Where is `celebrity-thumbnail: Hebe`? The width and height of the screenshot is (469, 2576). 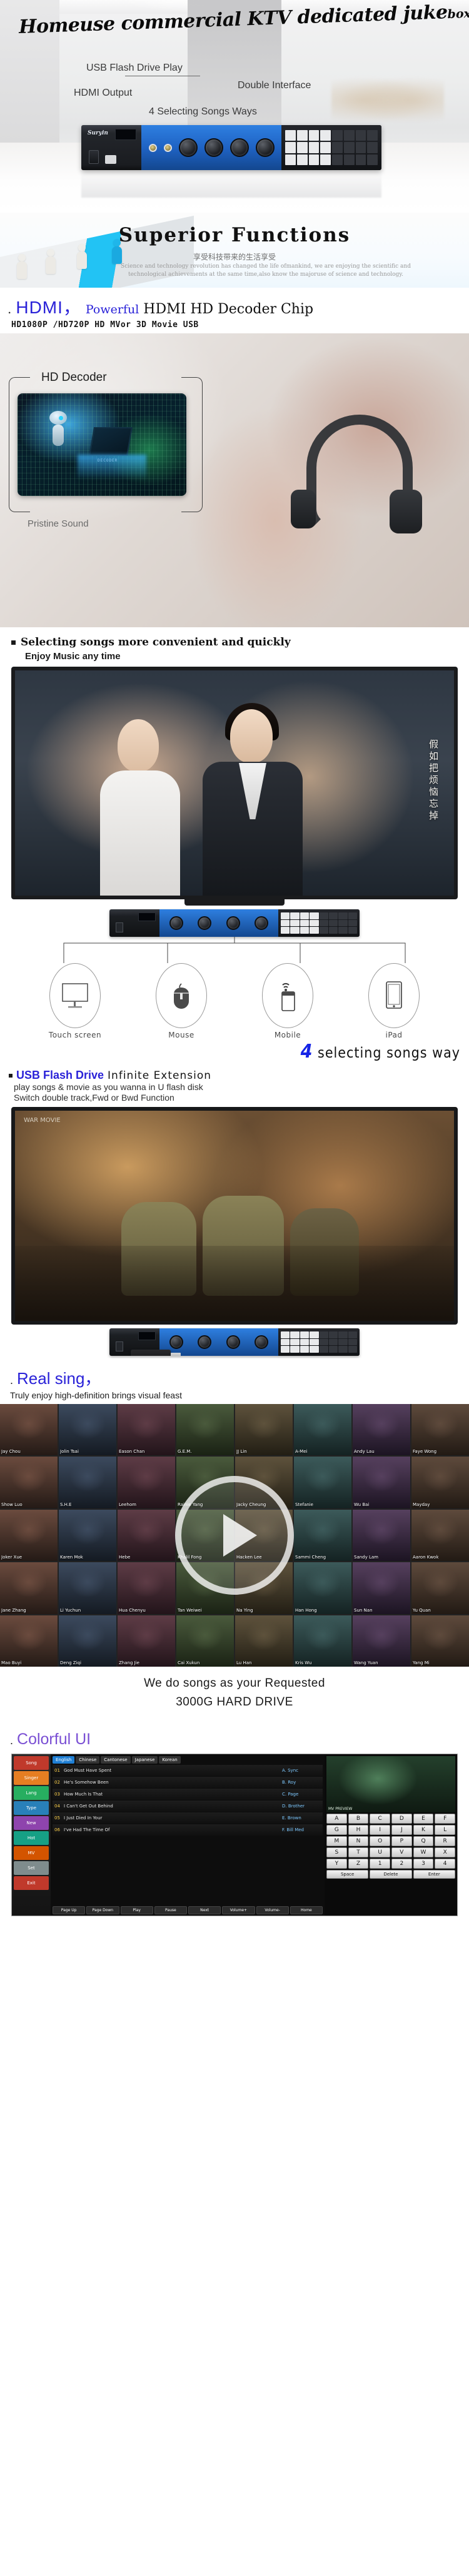 celebrity-thumbnail: Hebe is located at coordinates (146, 1535).